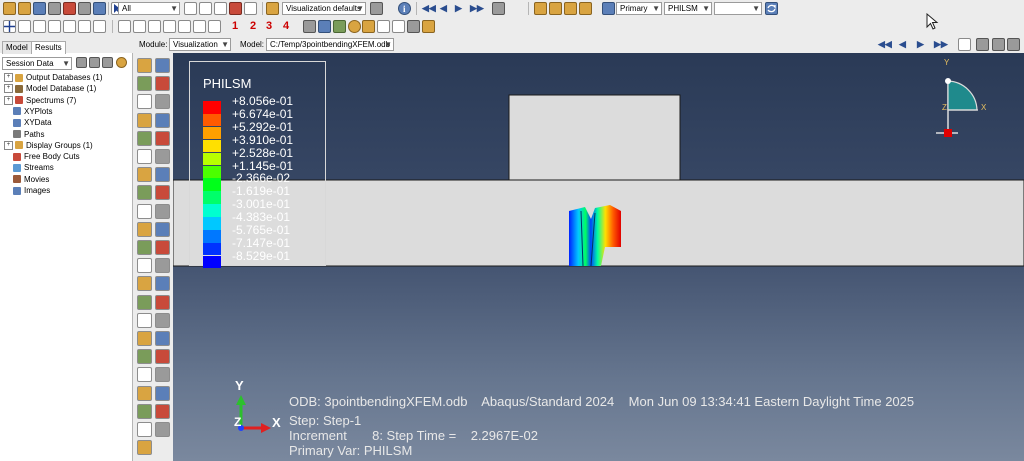 The width and height of the screenshot is (1024, 461). What do you see at coordinates (354, 26) in the screenshot?
I see `shaded-icon` at bounding box center [354, 26].